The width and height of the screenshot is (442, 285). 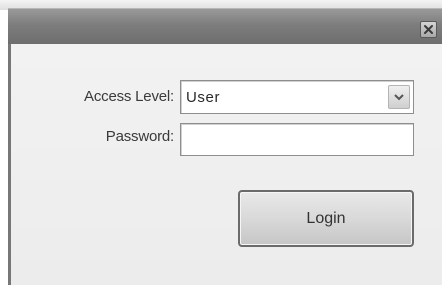 What do you see at coordinates (203, 97) in the screenshot?
I see `access-level-value: User` at bounding box center [203, 97].